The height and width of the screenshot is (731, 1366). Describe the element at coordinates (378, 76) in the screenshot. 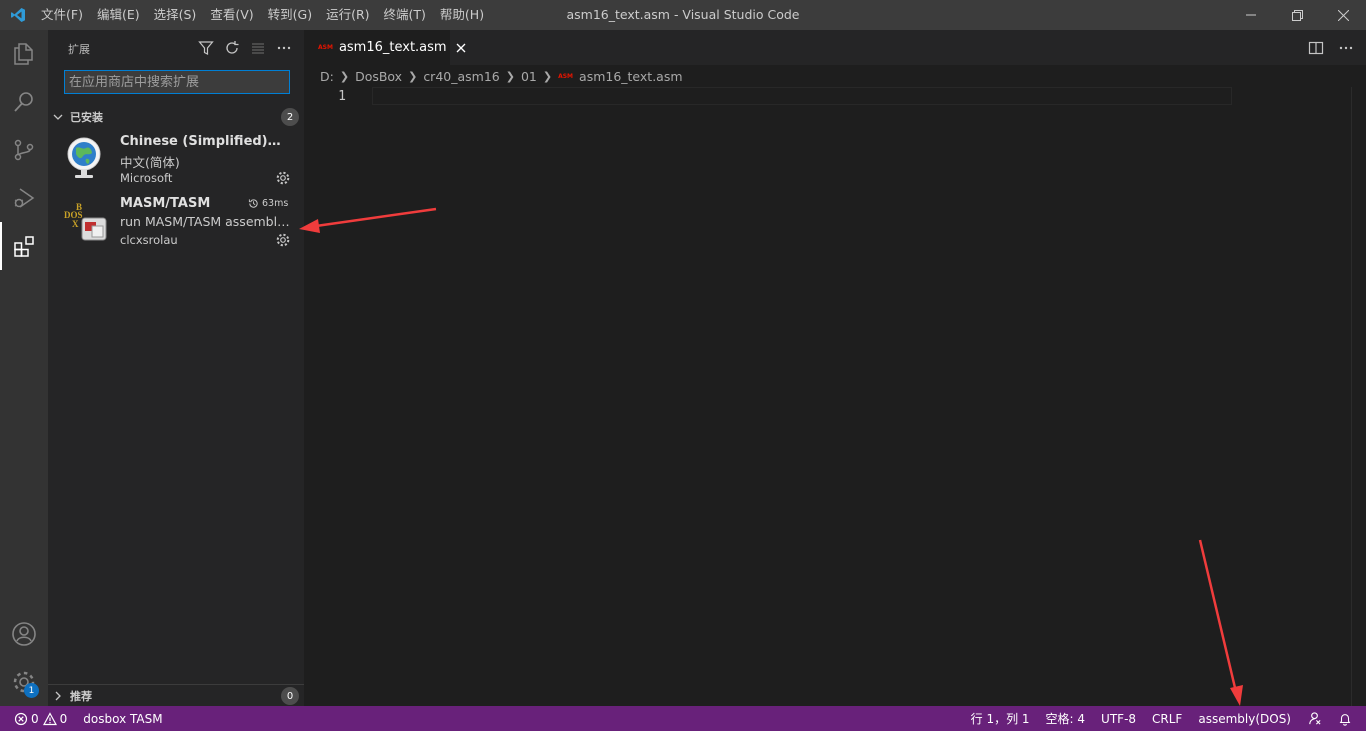

I see `breadcrumb-item: DosBox` at that location.